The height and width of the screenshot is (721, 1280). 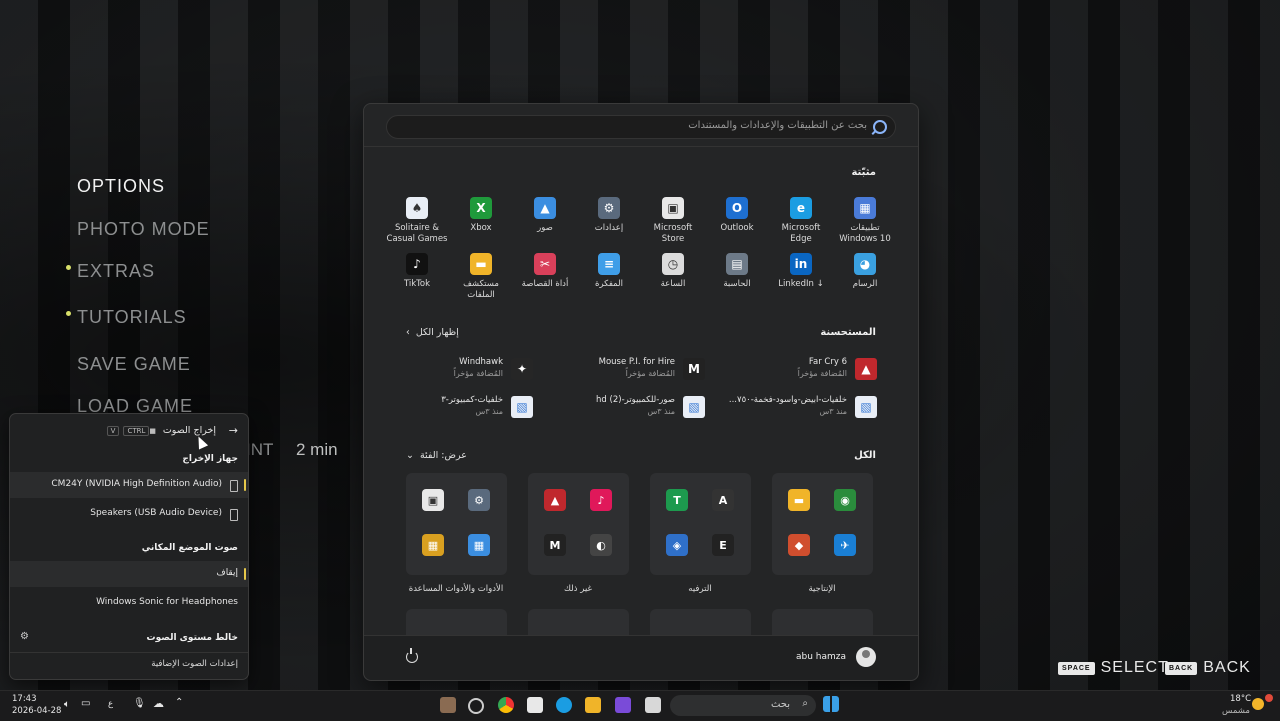 What do you see at coordinates (233, 430) in the screenshot?
I see `back-arrow-icon: →` at bounding box center [233, 430].